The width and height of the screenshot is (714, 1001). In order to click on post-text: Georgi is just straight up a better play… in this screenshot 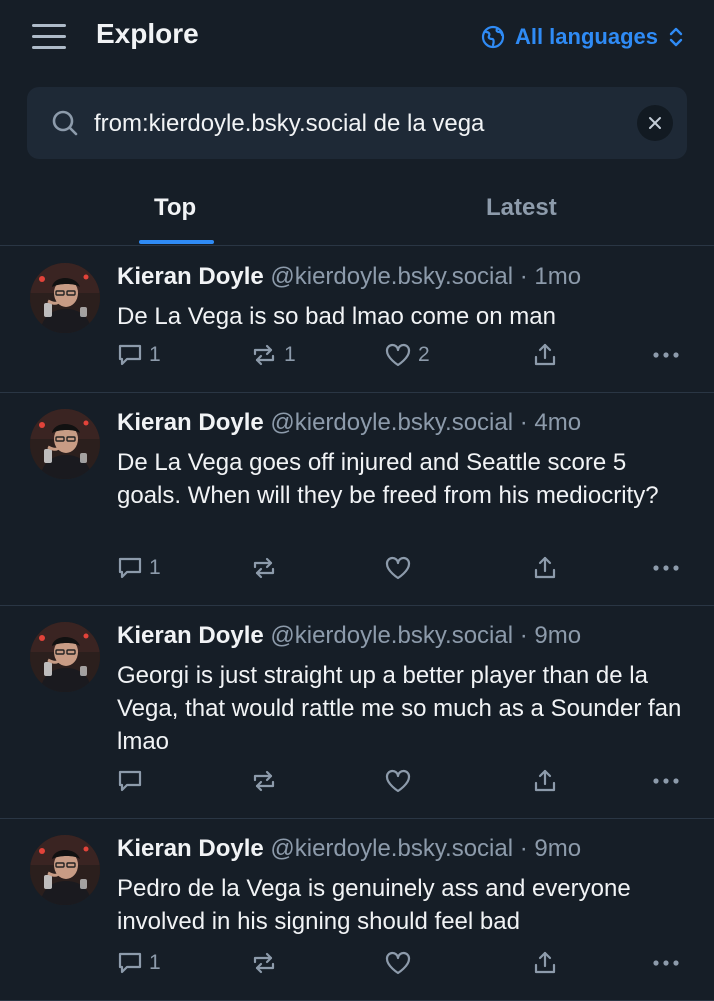, I will do `click(399, 708)`.